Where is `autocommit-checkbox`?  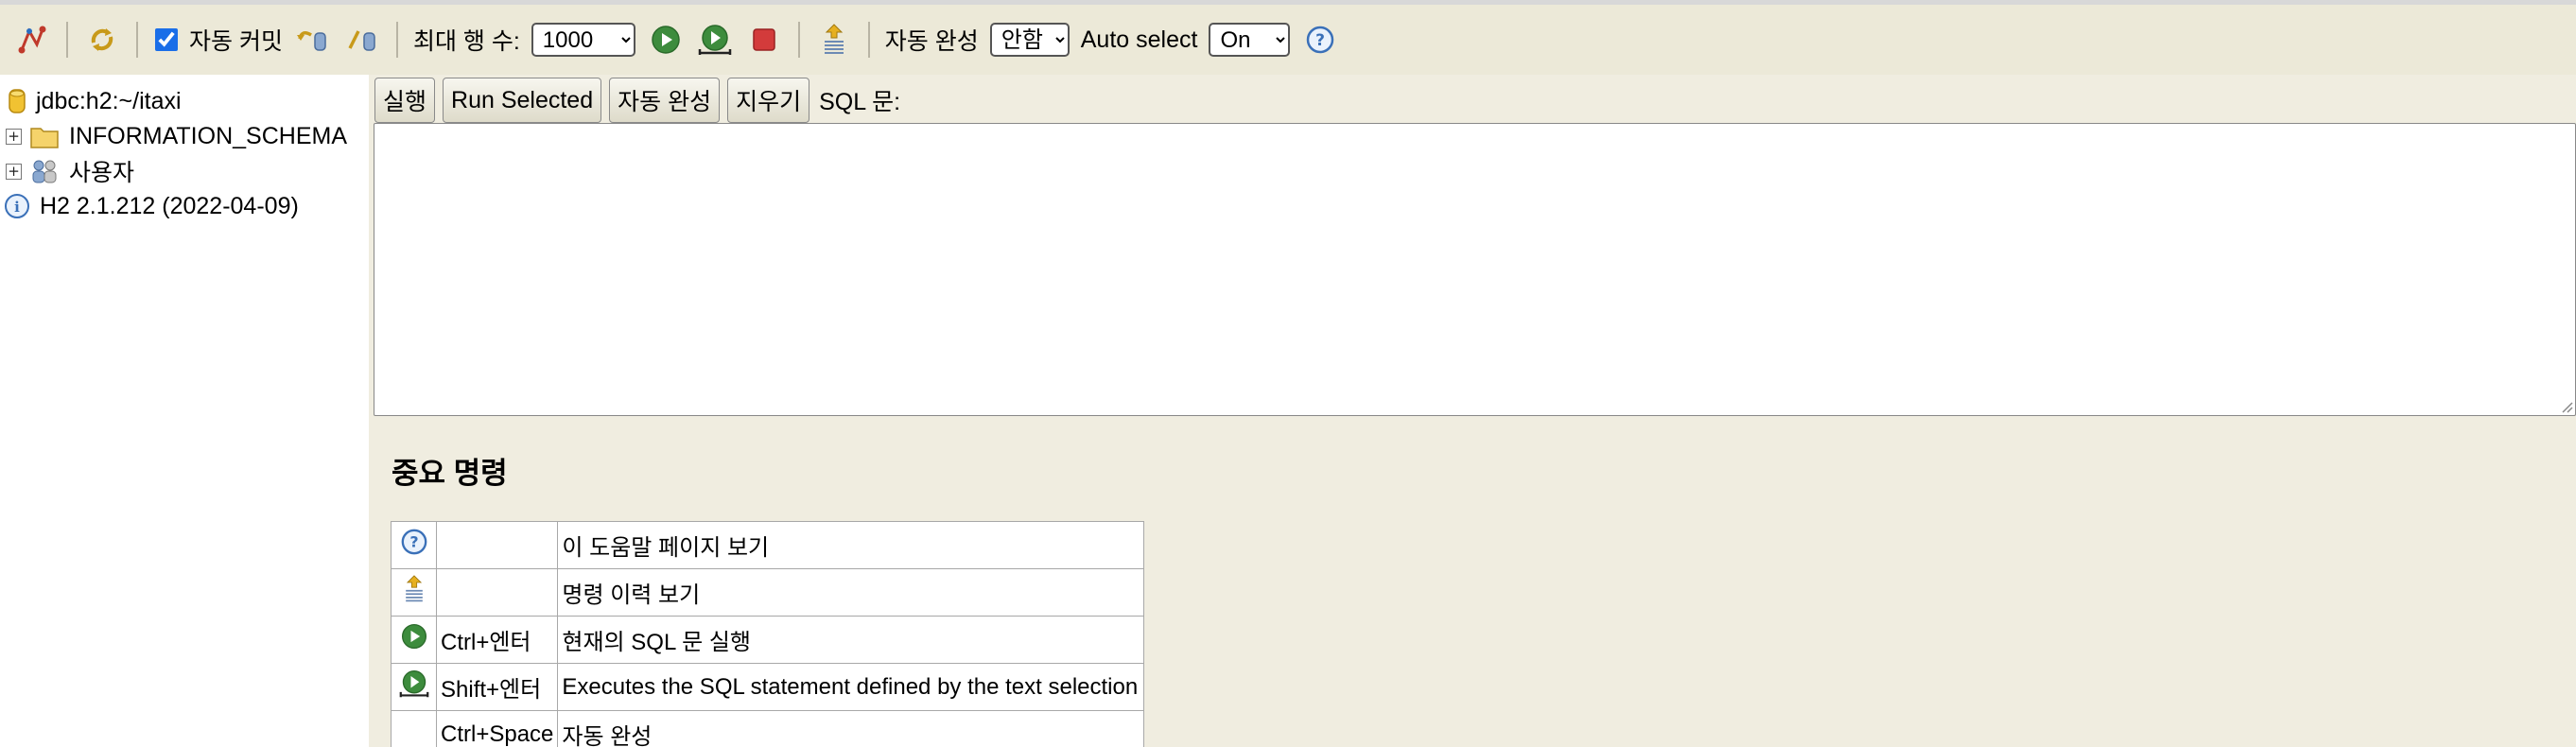 autocommit-checkbox is located at coordinates (166, 39).